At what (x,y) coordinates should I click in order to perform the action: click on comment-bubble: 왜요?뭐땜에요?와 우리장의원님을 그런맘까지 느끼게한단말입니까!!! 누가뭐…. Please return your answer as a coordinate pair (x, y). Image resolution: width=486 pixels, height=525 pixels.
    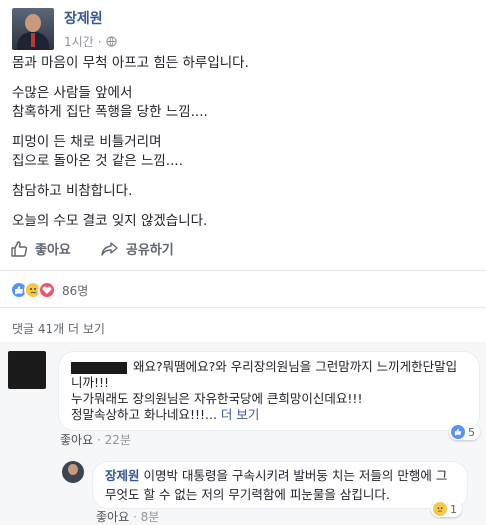
    Looking at the image, I should click on (269, 391).